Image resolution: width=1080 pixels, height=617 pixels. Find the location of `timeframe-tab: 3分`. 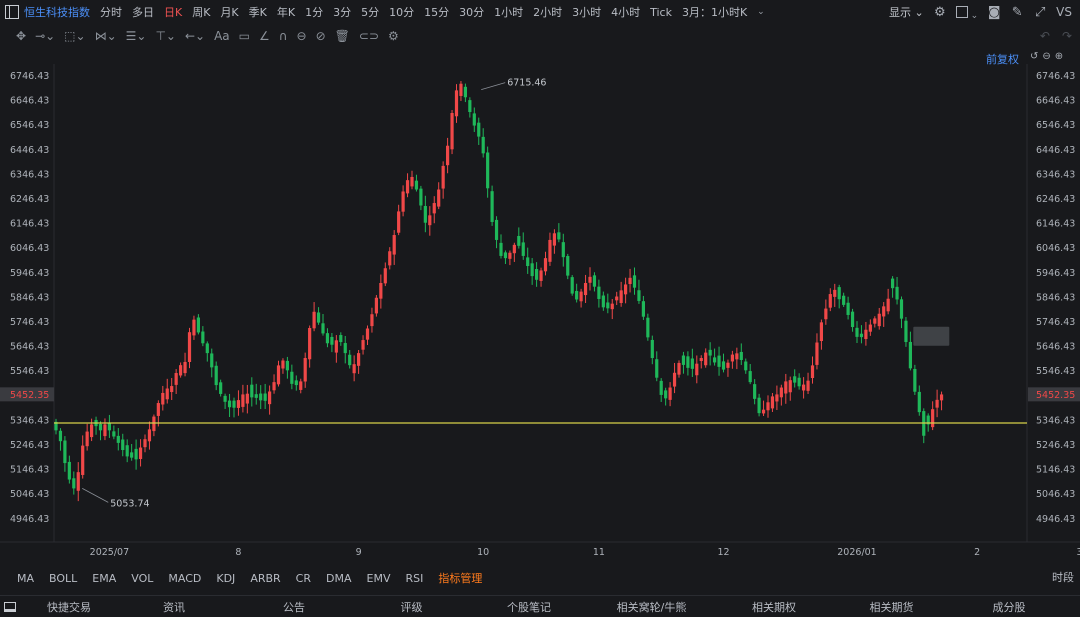

timeframe-tab: 3分 is located at coordinates (342, 12).